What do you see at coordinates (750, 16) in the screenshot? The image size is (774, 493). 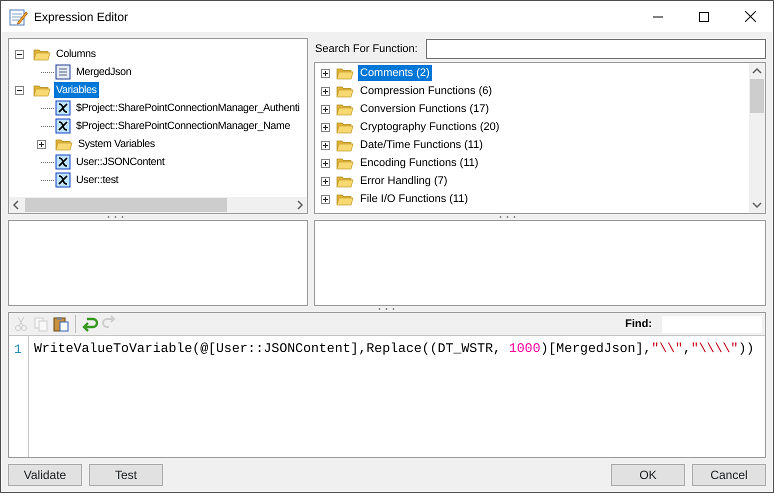 I see `close-icon` at bounding box center [750, 16].